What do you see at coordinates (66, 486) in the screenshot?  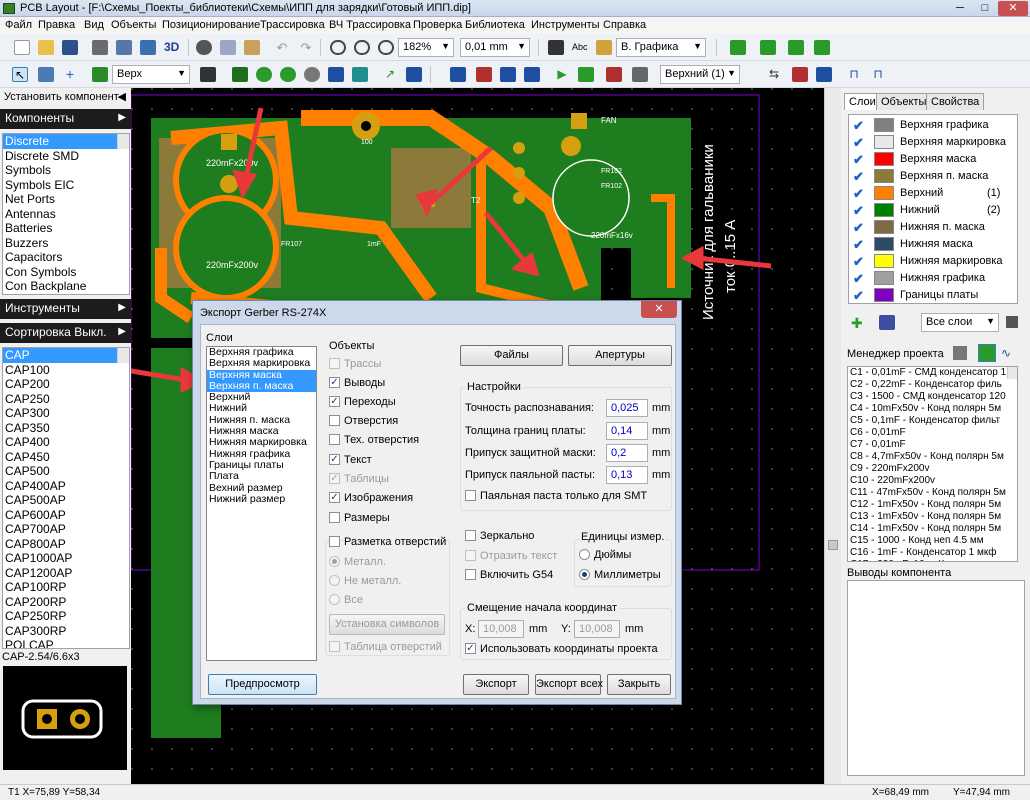 I see `part-item: CAP400AP` at bounding box center [66, 486].